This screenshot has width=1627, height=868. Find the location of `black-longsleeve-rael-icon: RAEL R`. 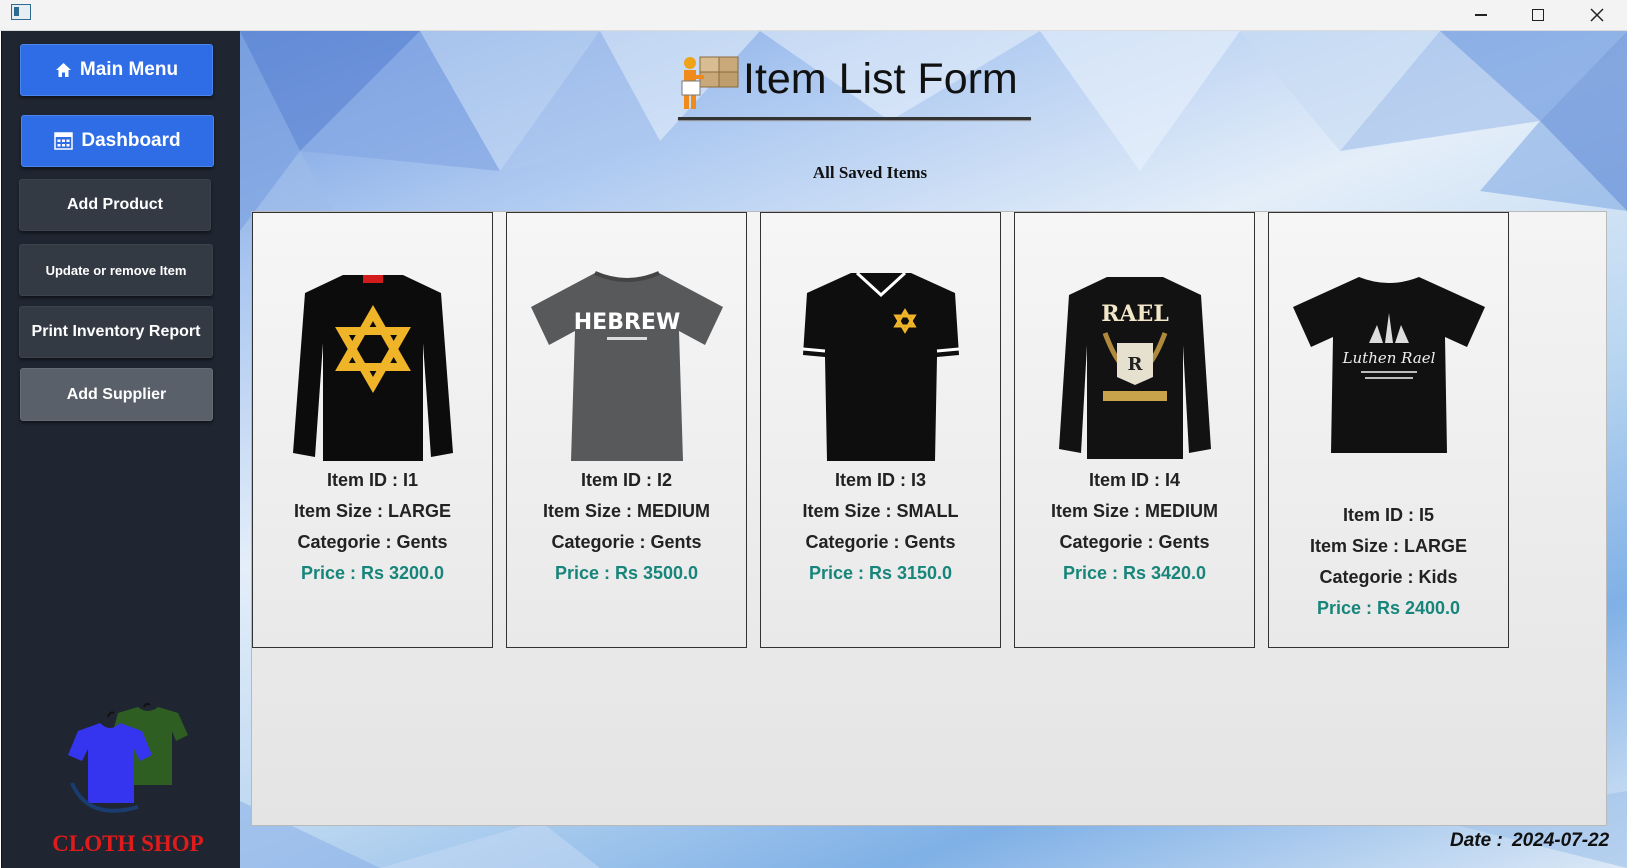

black-longsleeve-rael-icon: RAEL R is located at coordinates (1135, 368).